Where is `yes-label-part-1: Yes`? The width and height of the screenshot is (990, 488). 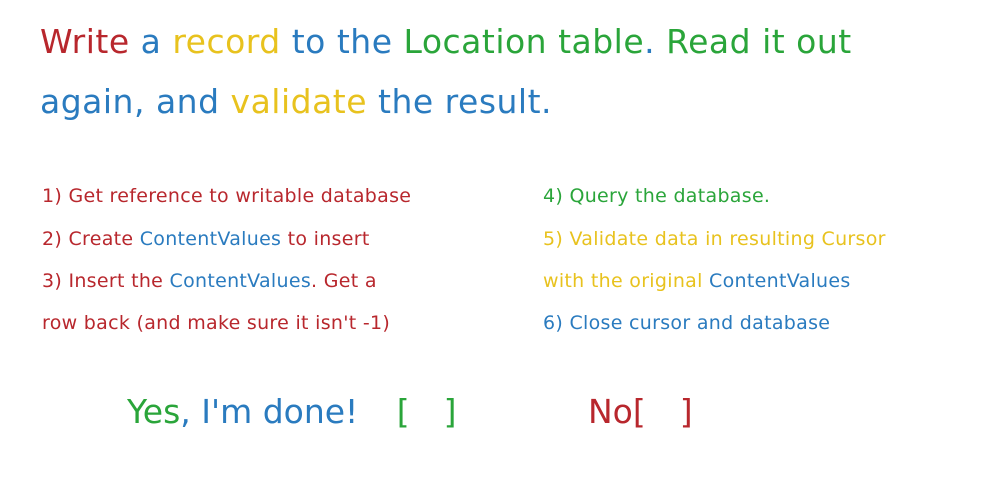 yes-label-part-1: Yes is located at coordinates (154, 411).